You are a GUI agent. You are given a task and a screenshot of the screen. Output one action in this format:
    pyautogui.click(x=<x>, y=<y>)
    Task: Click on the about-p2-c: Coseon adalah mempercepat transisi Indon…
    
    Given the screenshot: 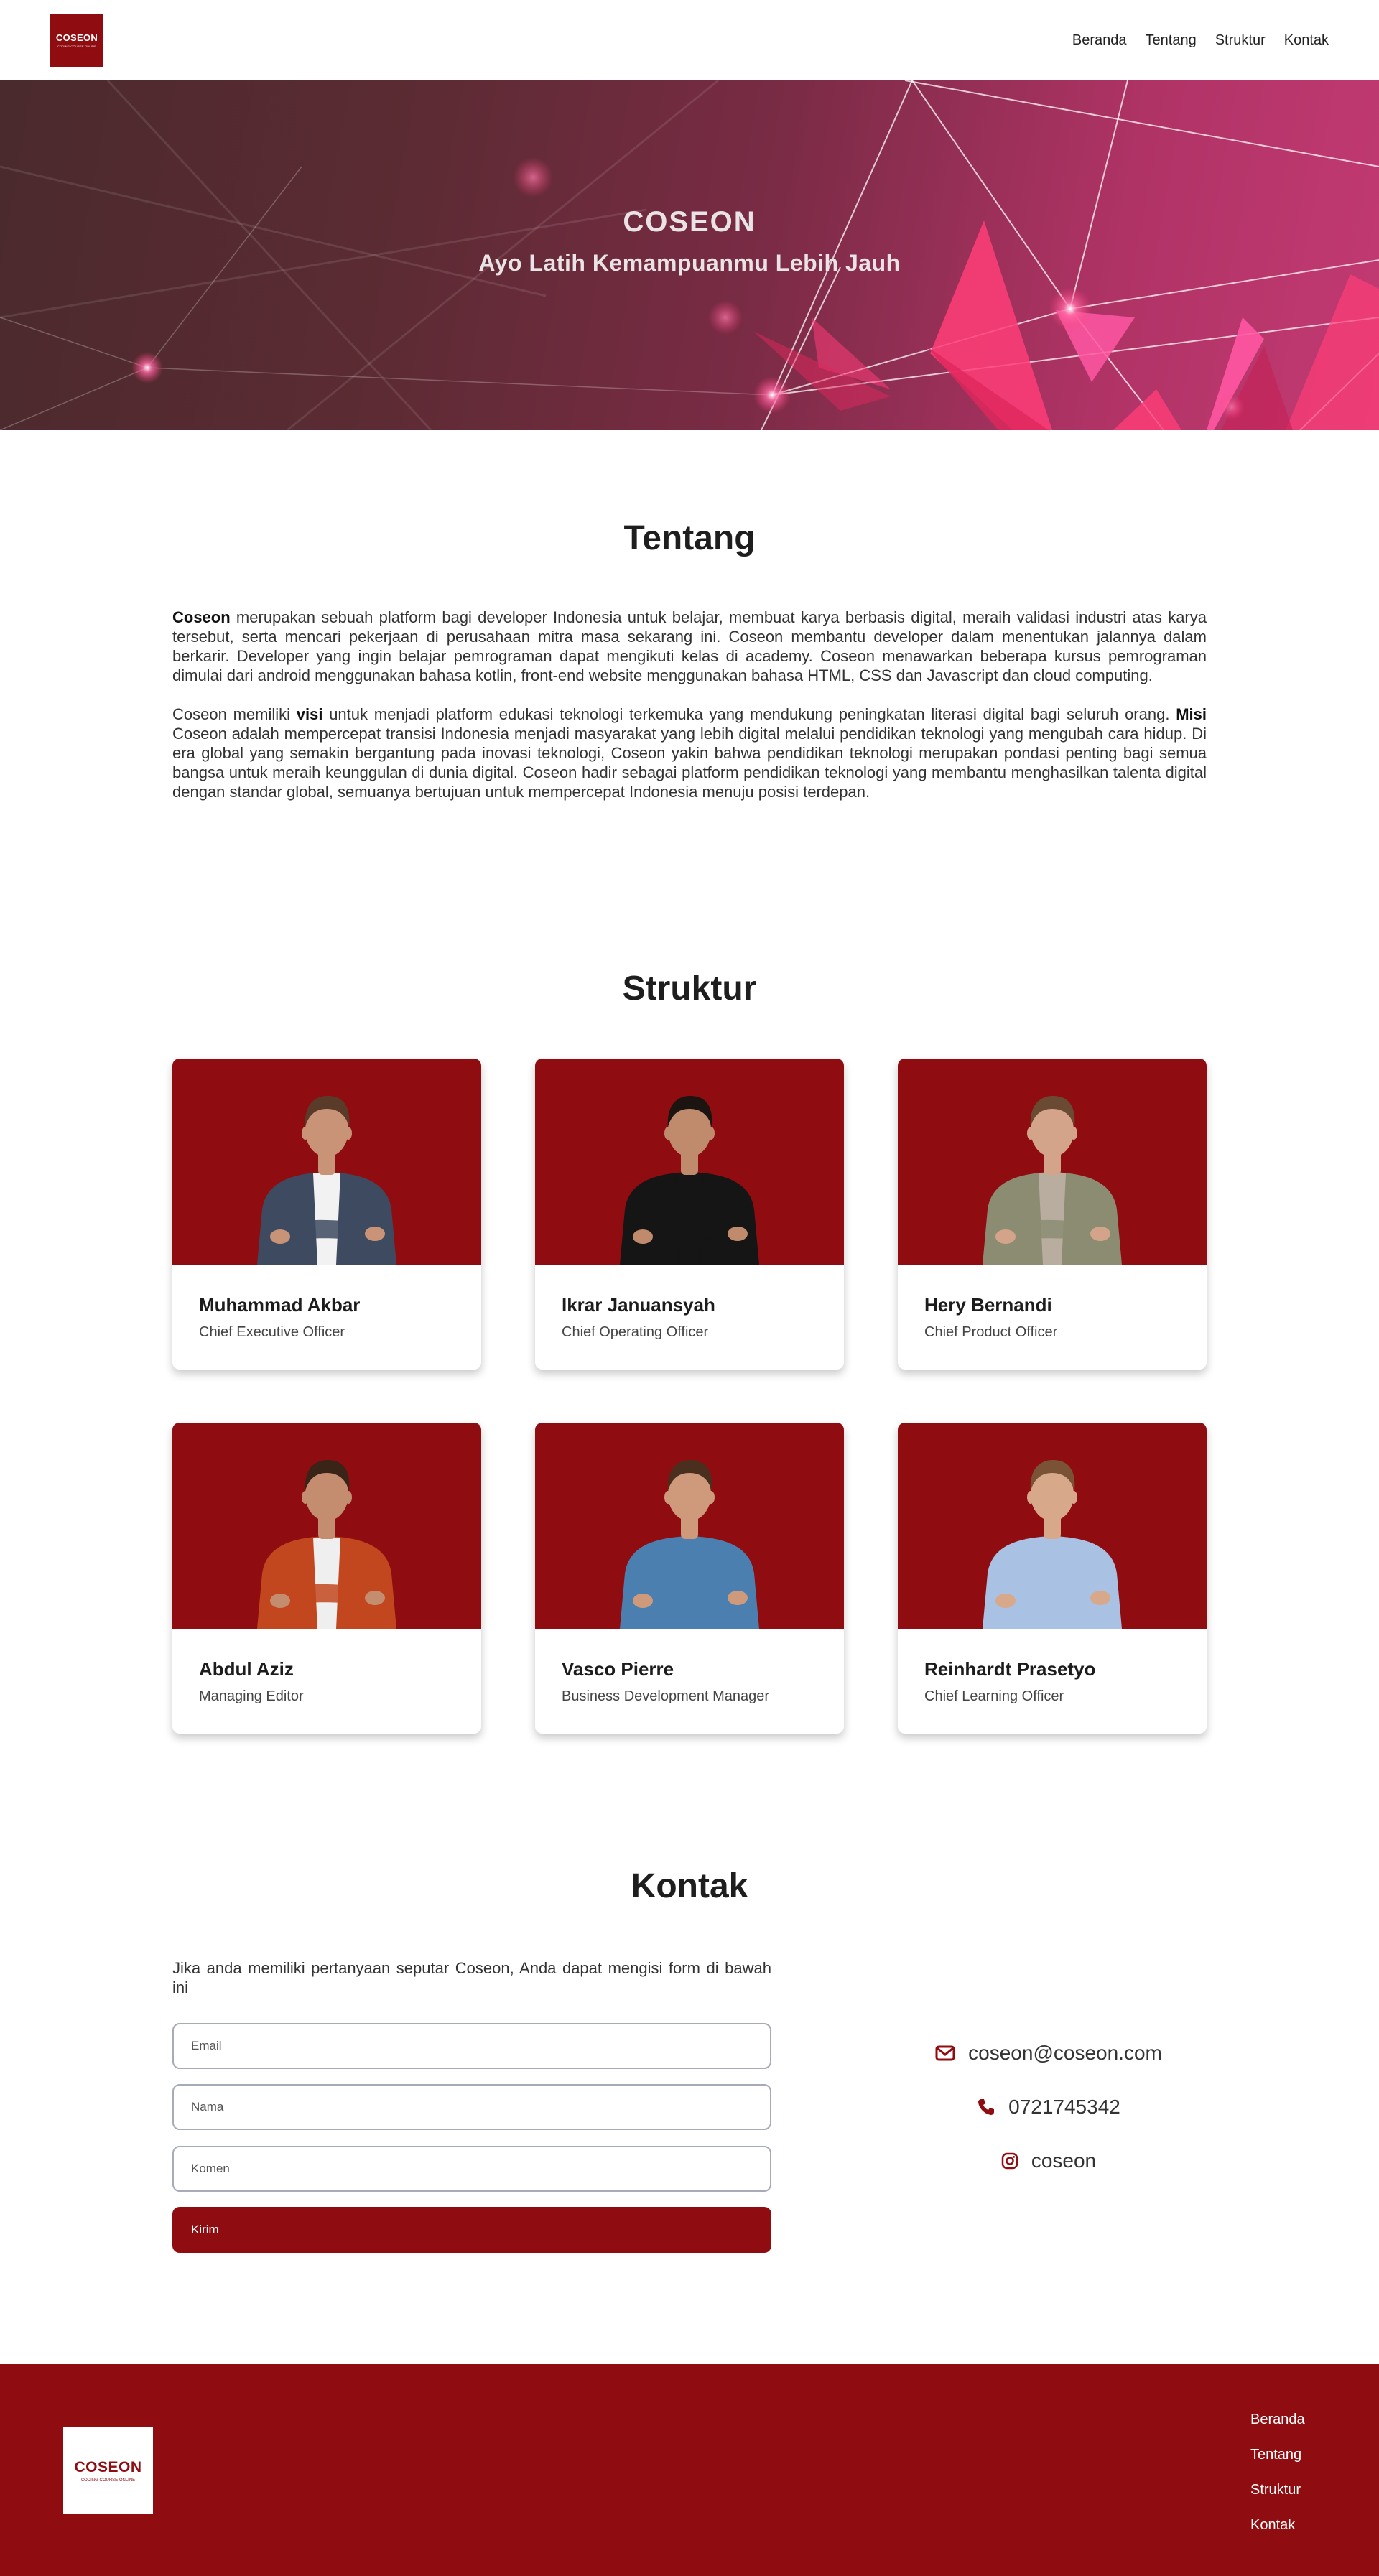 What is the action you would take?
    pyautogui.click(x=689, y=763)
    